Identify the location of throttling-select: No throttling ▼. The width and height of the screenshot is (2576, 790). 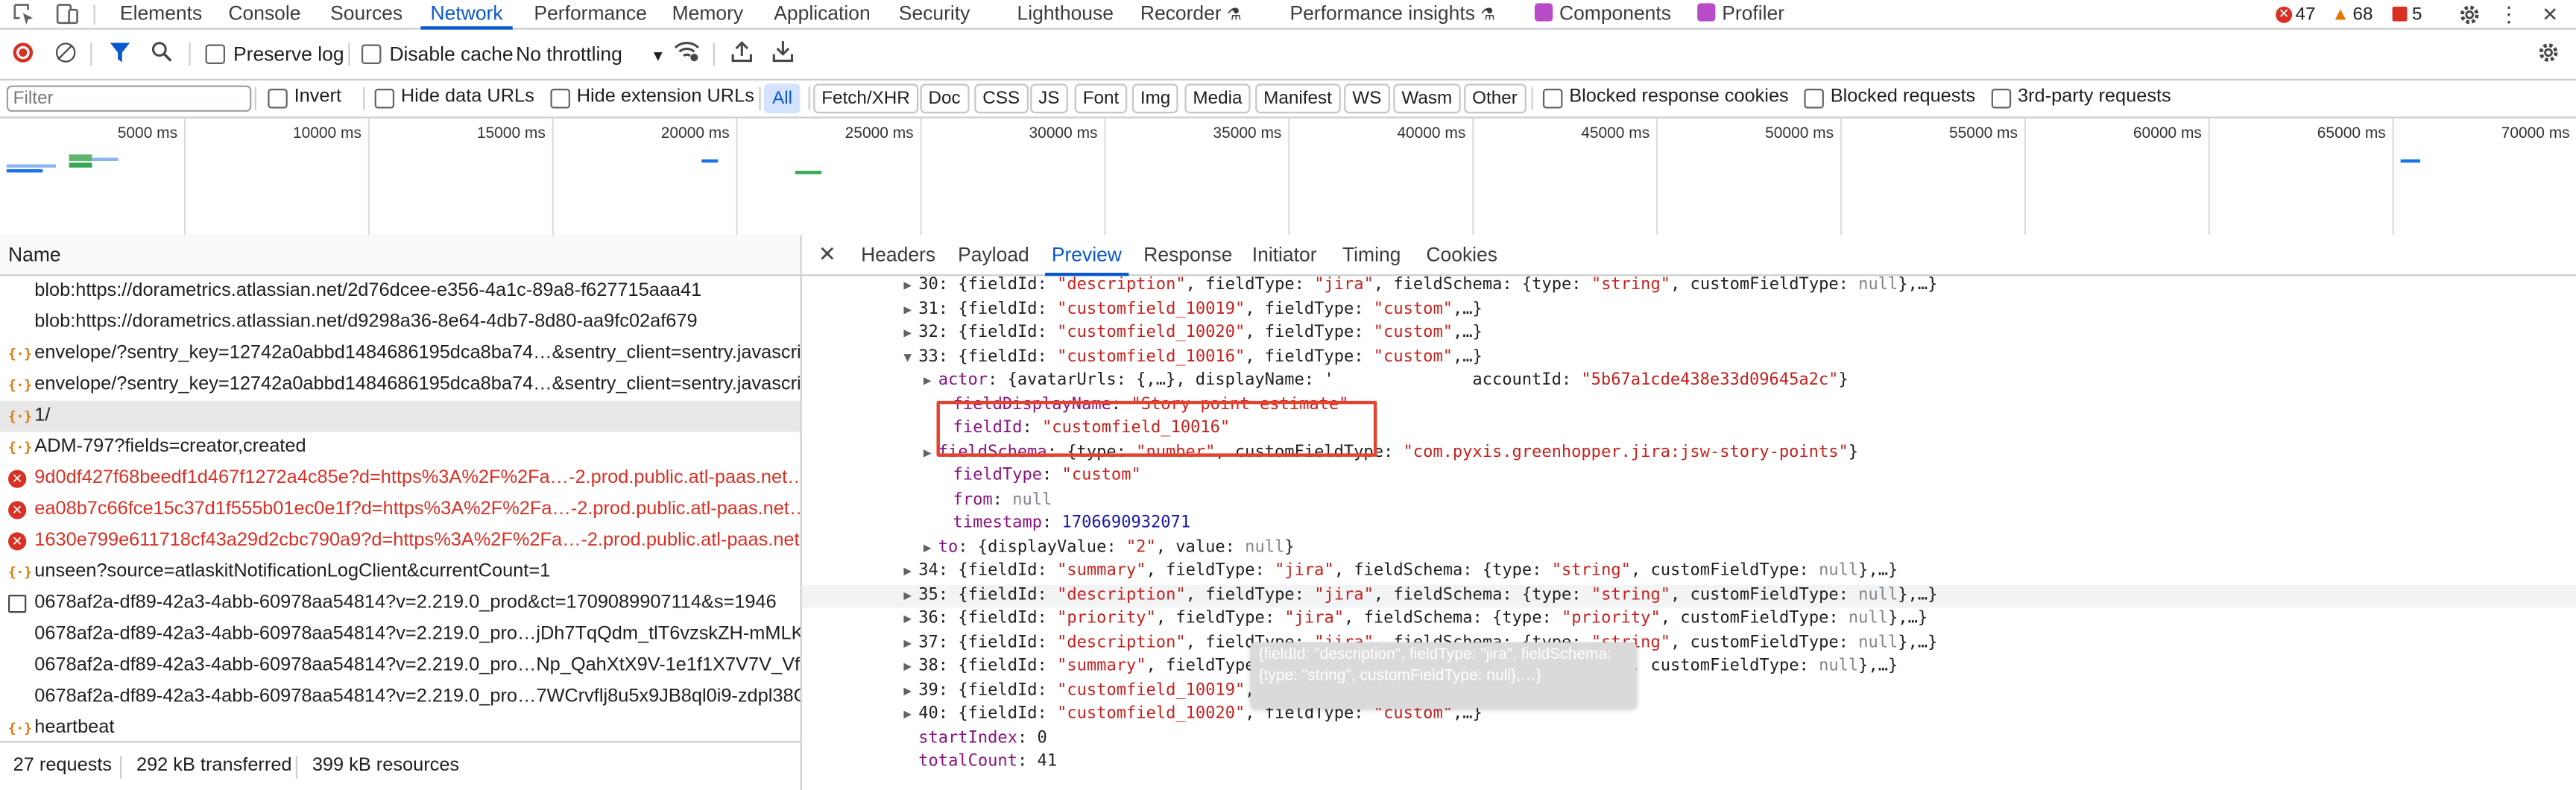
(591, 54).